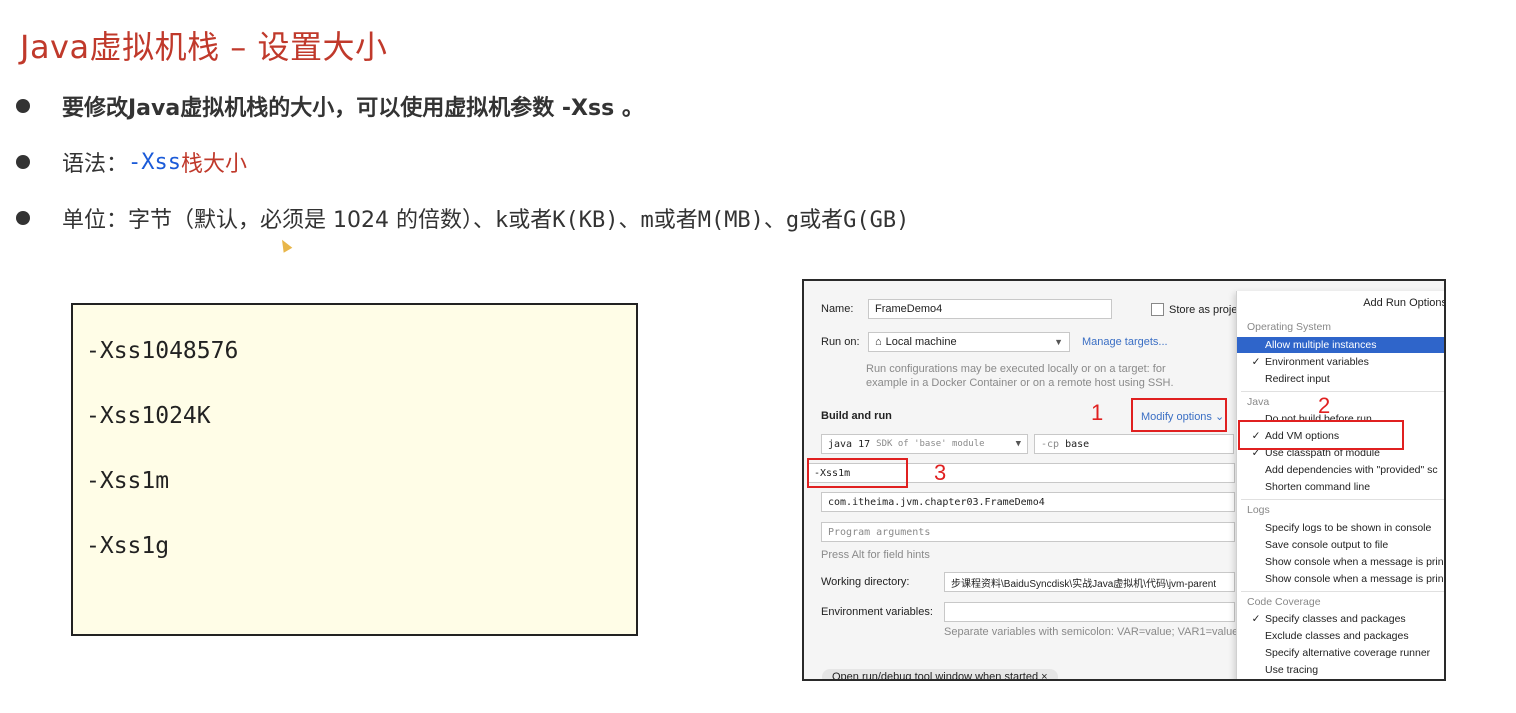 The height and width of the screenshot is (713, 1516). Describe the element at coordinates (840, 342) in the screenshot. I see `run-on-label: Run on:` at that location.